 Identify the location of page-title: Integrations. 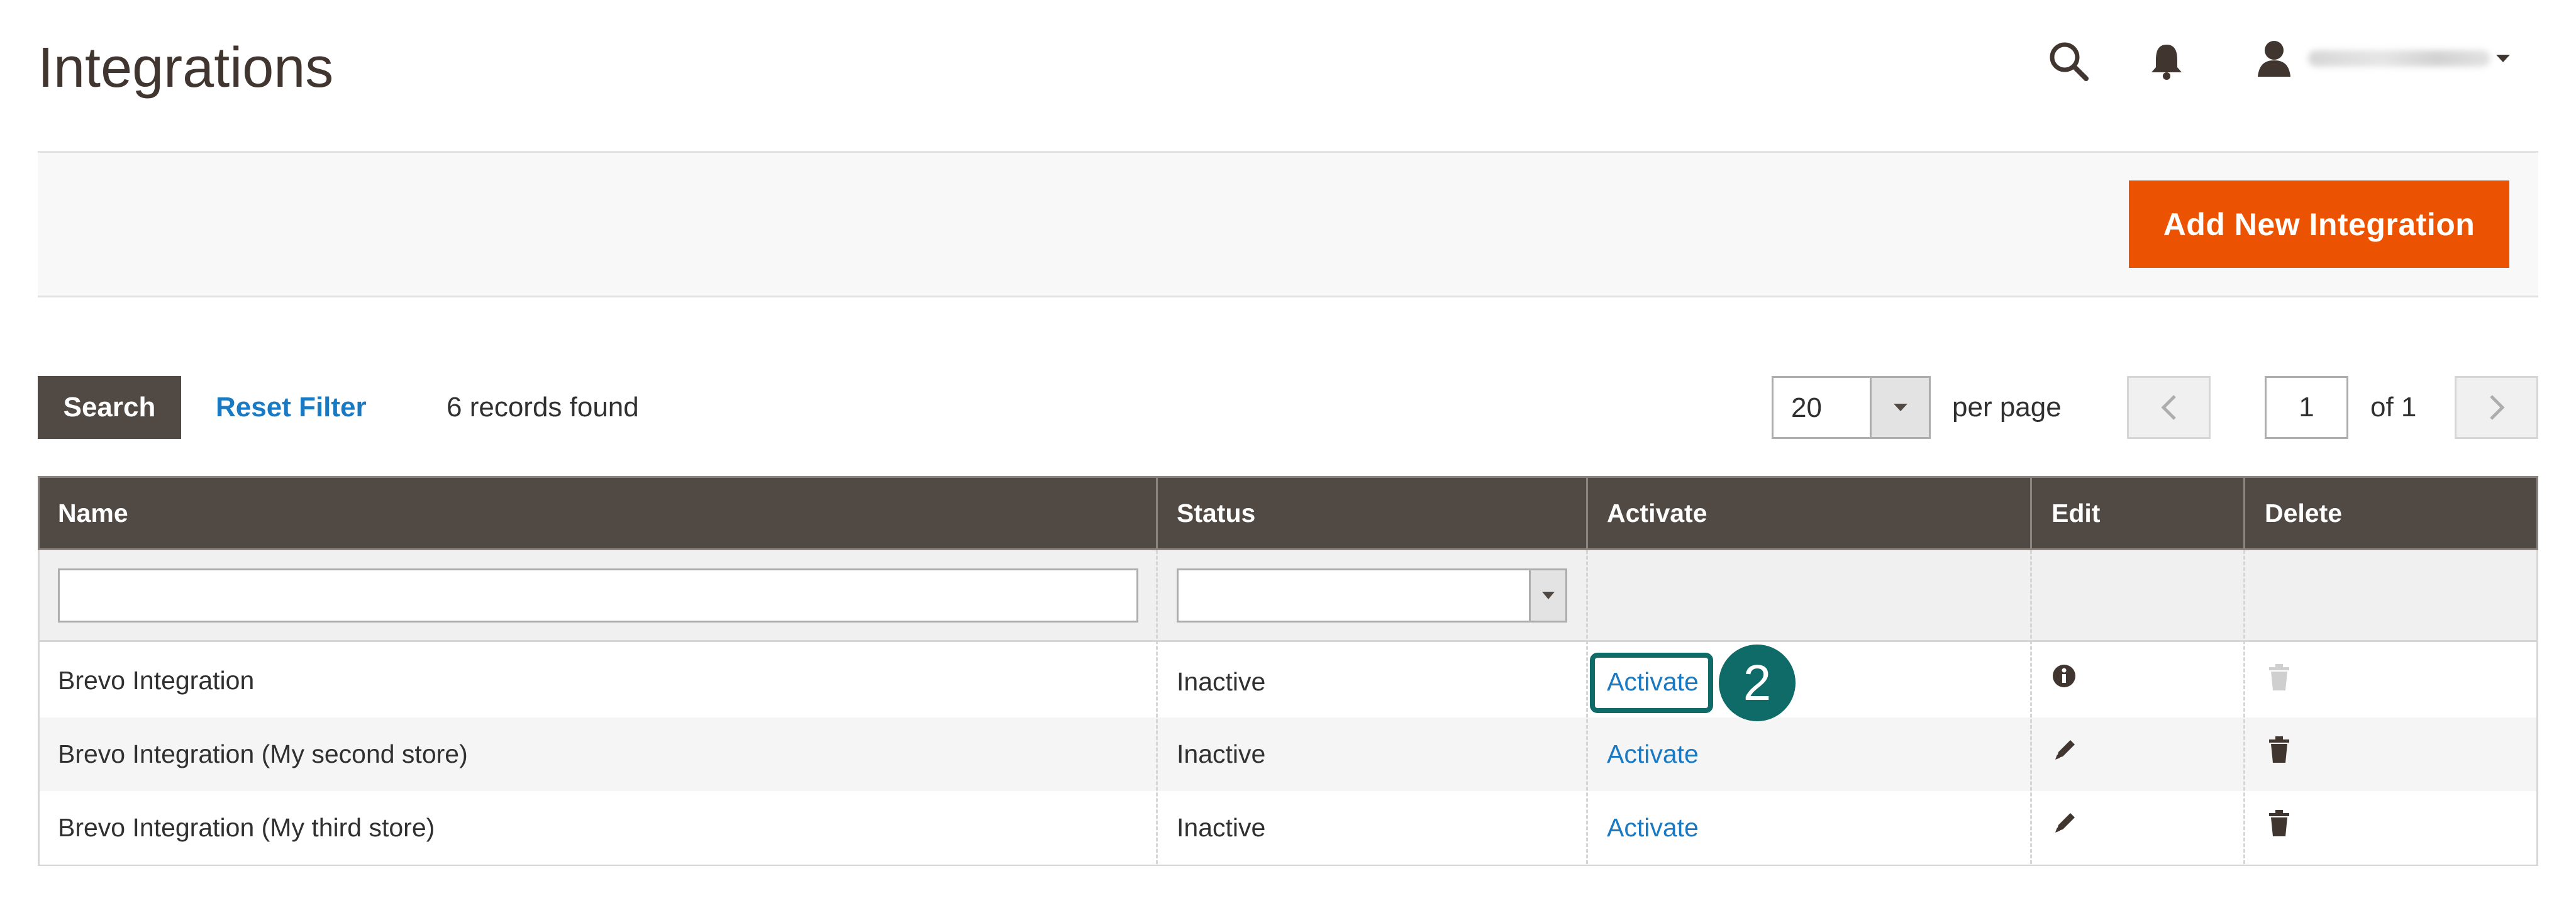
(186, 67).